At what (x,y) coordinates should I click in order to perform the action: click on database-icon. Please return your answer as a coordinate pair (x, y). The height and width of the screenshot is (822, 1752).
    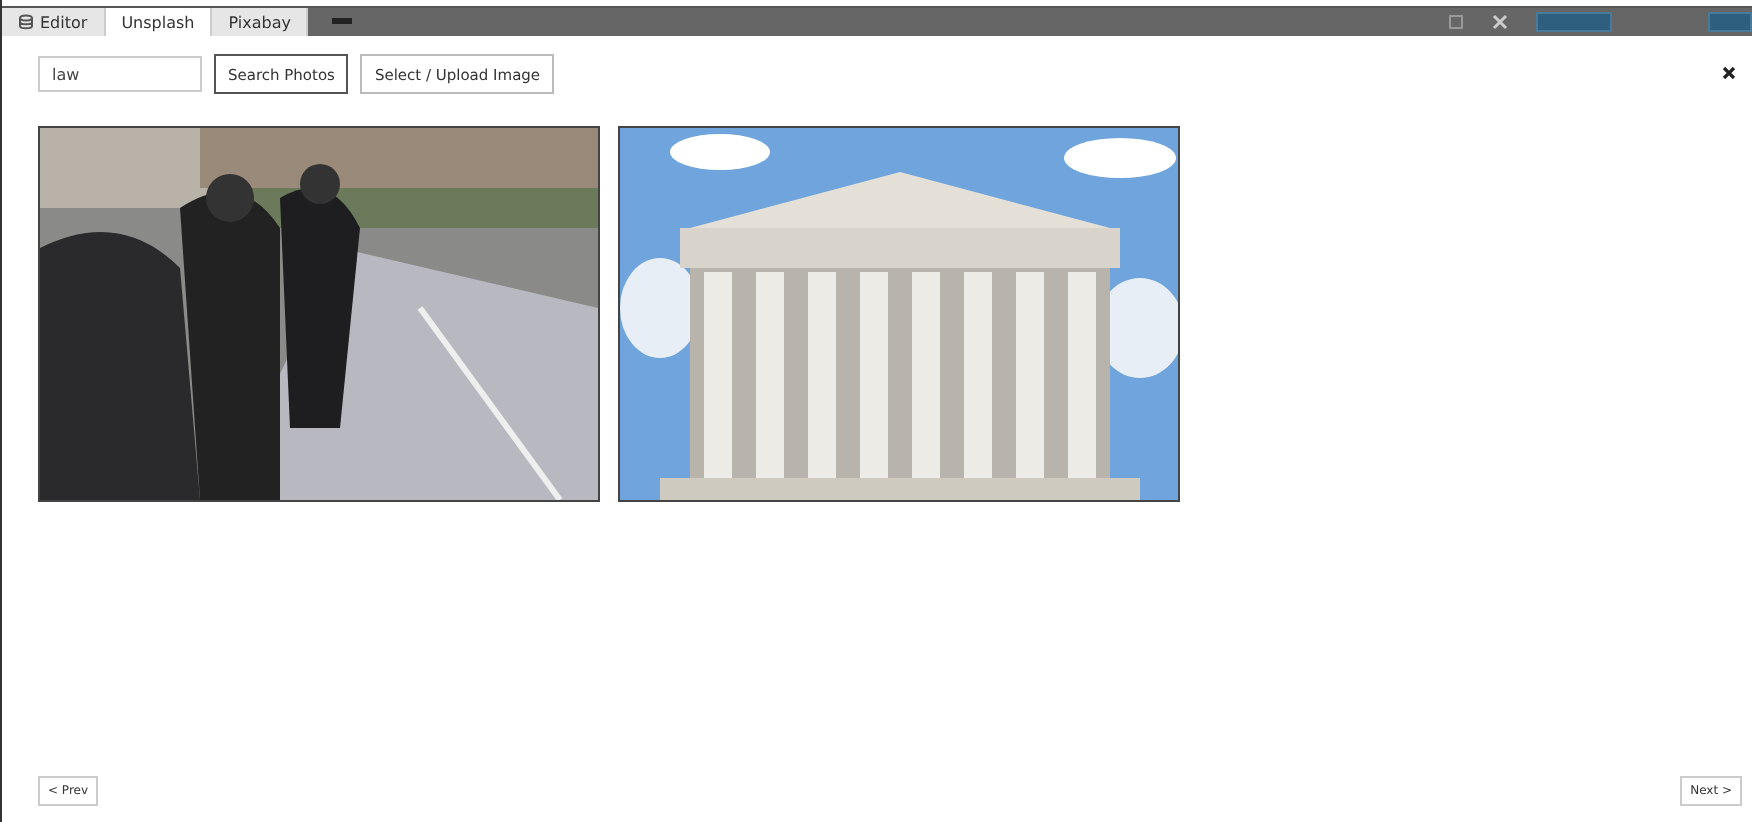
    Looking at the image, I should click on (26, 22).